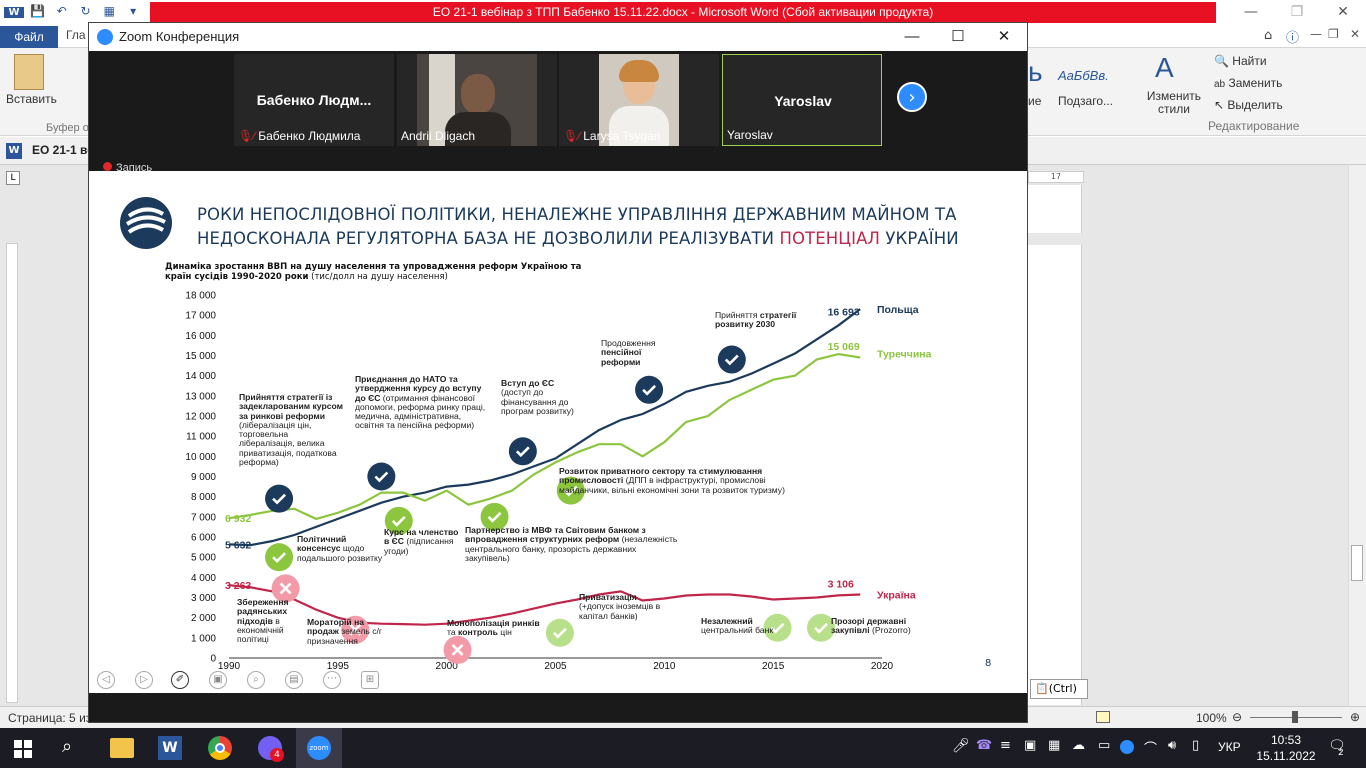 The image size is (1366, 768). I want to click on table-icon: ▦, so click(109, 11).